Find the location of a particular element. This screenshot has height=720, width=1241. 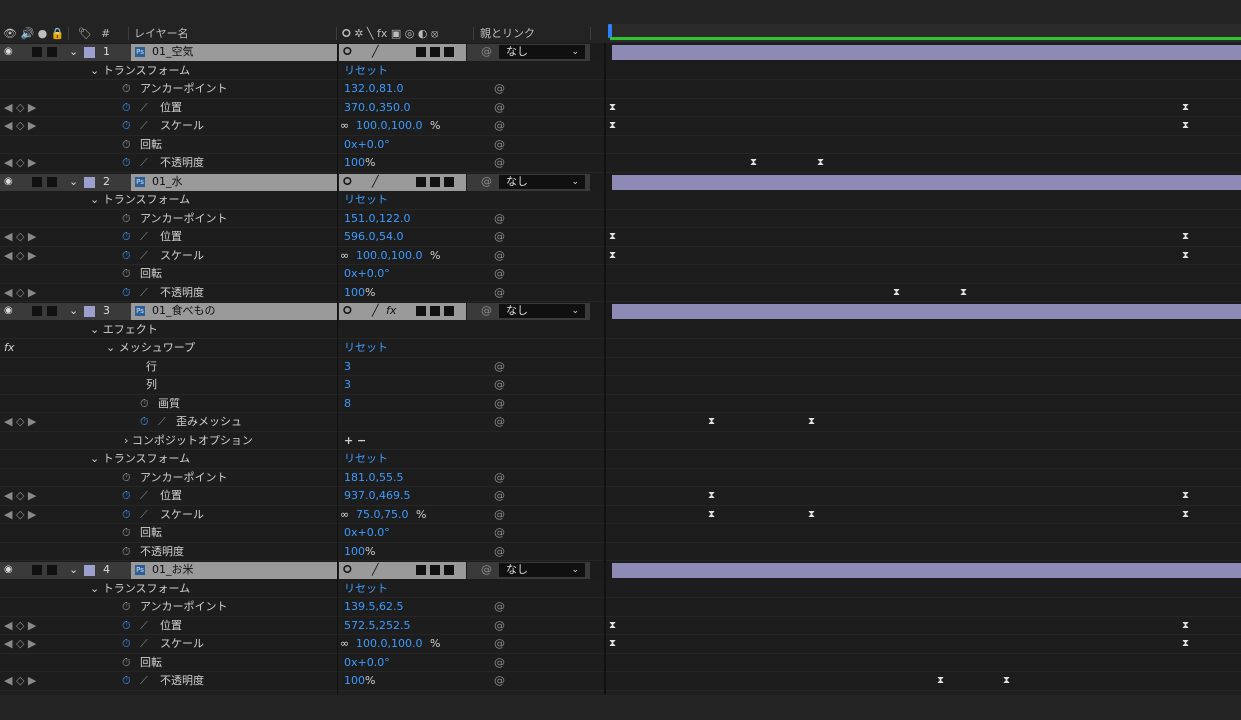

property-group-row: ⌄ トランスフォーム リセット is located at coordinates (620, 459).